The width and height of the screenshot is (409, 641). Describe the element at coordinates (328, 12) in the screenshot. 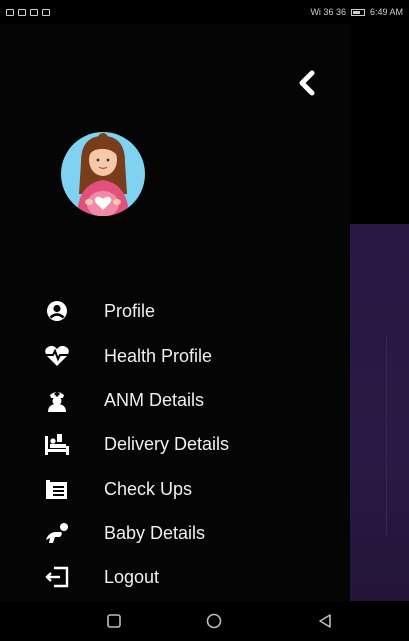

I see `network-indicator: Wi 36 36` at that location.